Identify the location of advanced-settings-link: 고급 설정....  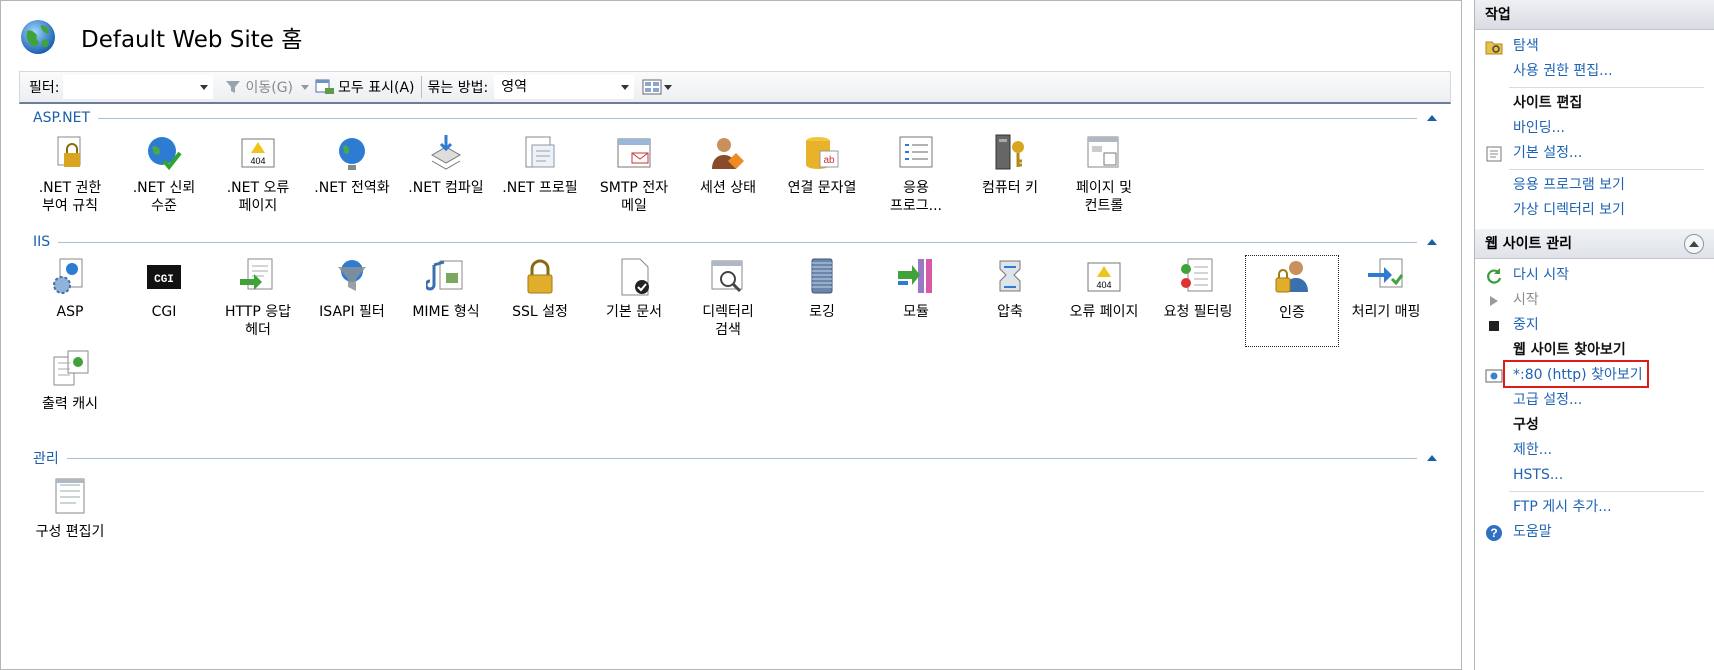
(1594, 400).